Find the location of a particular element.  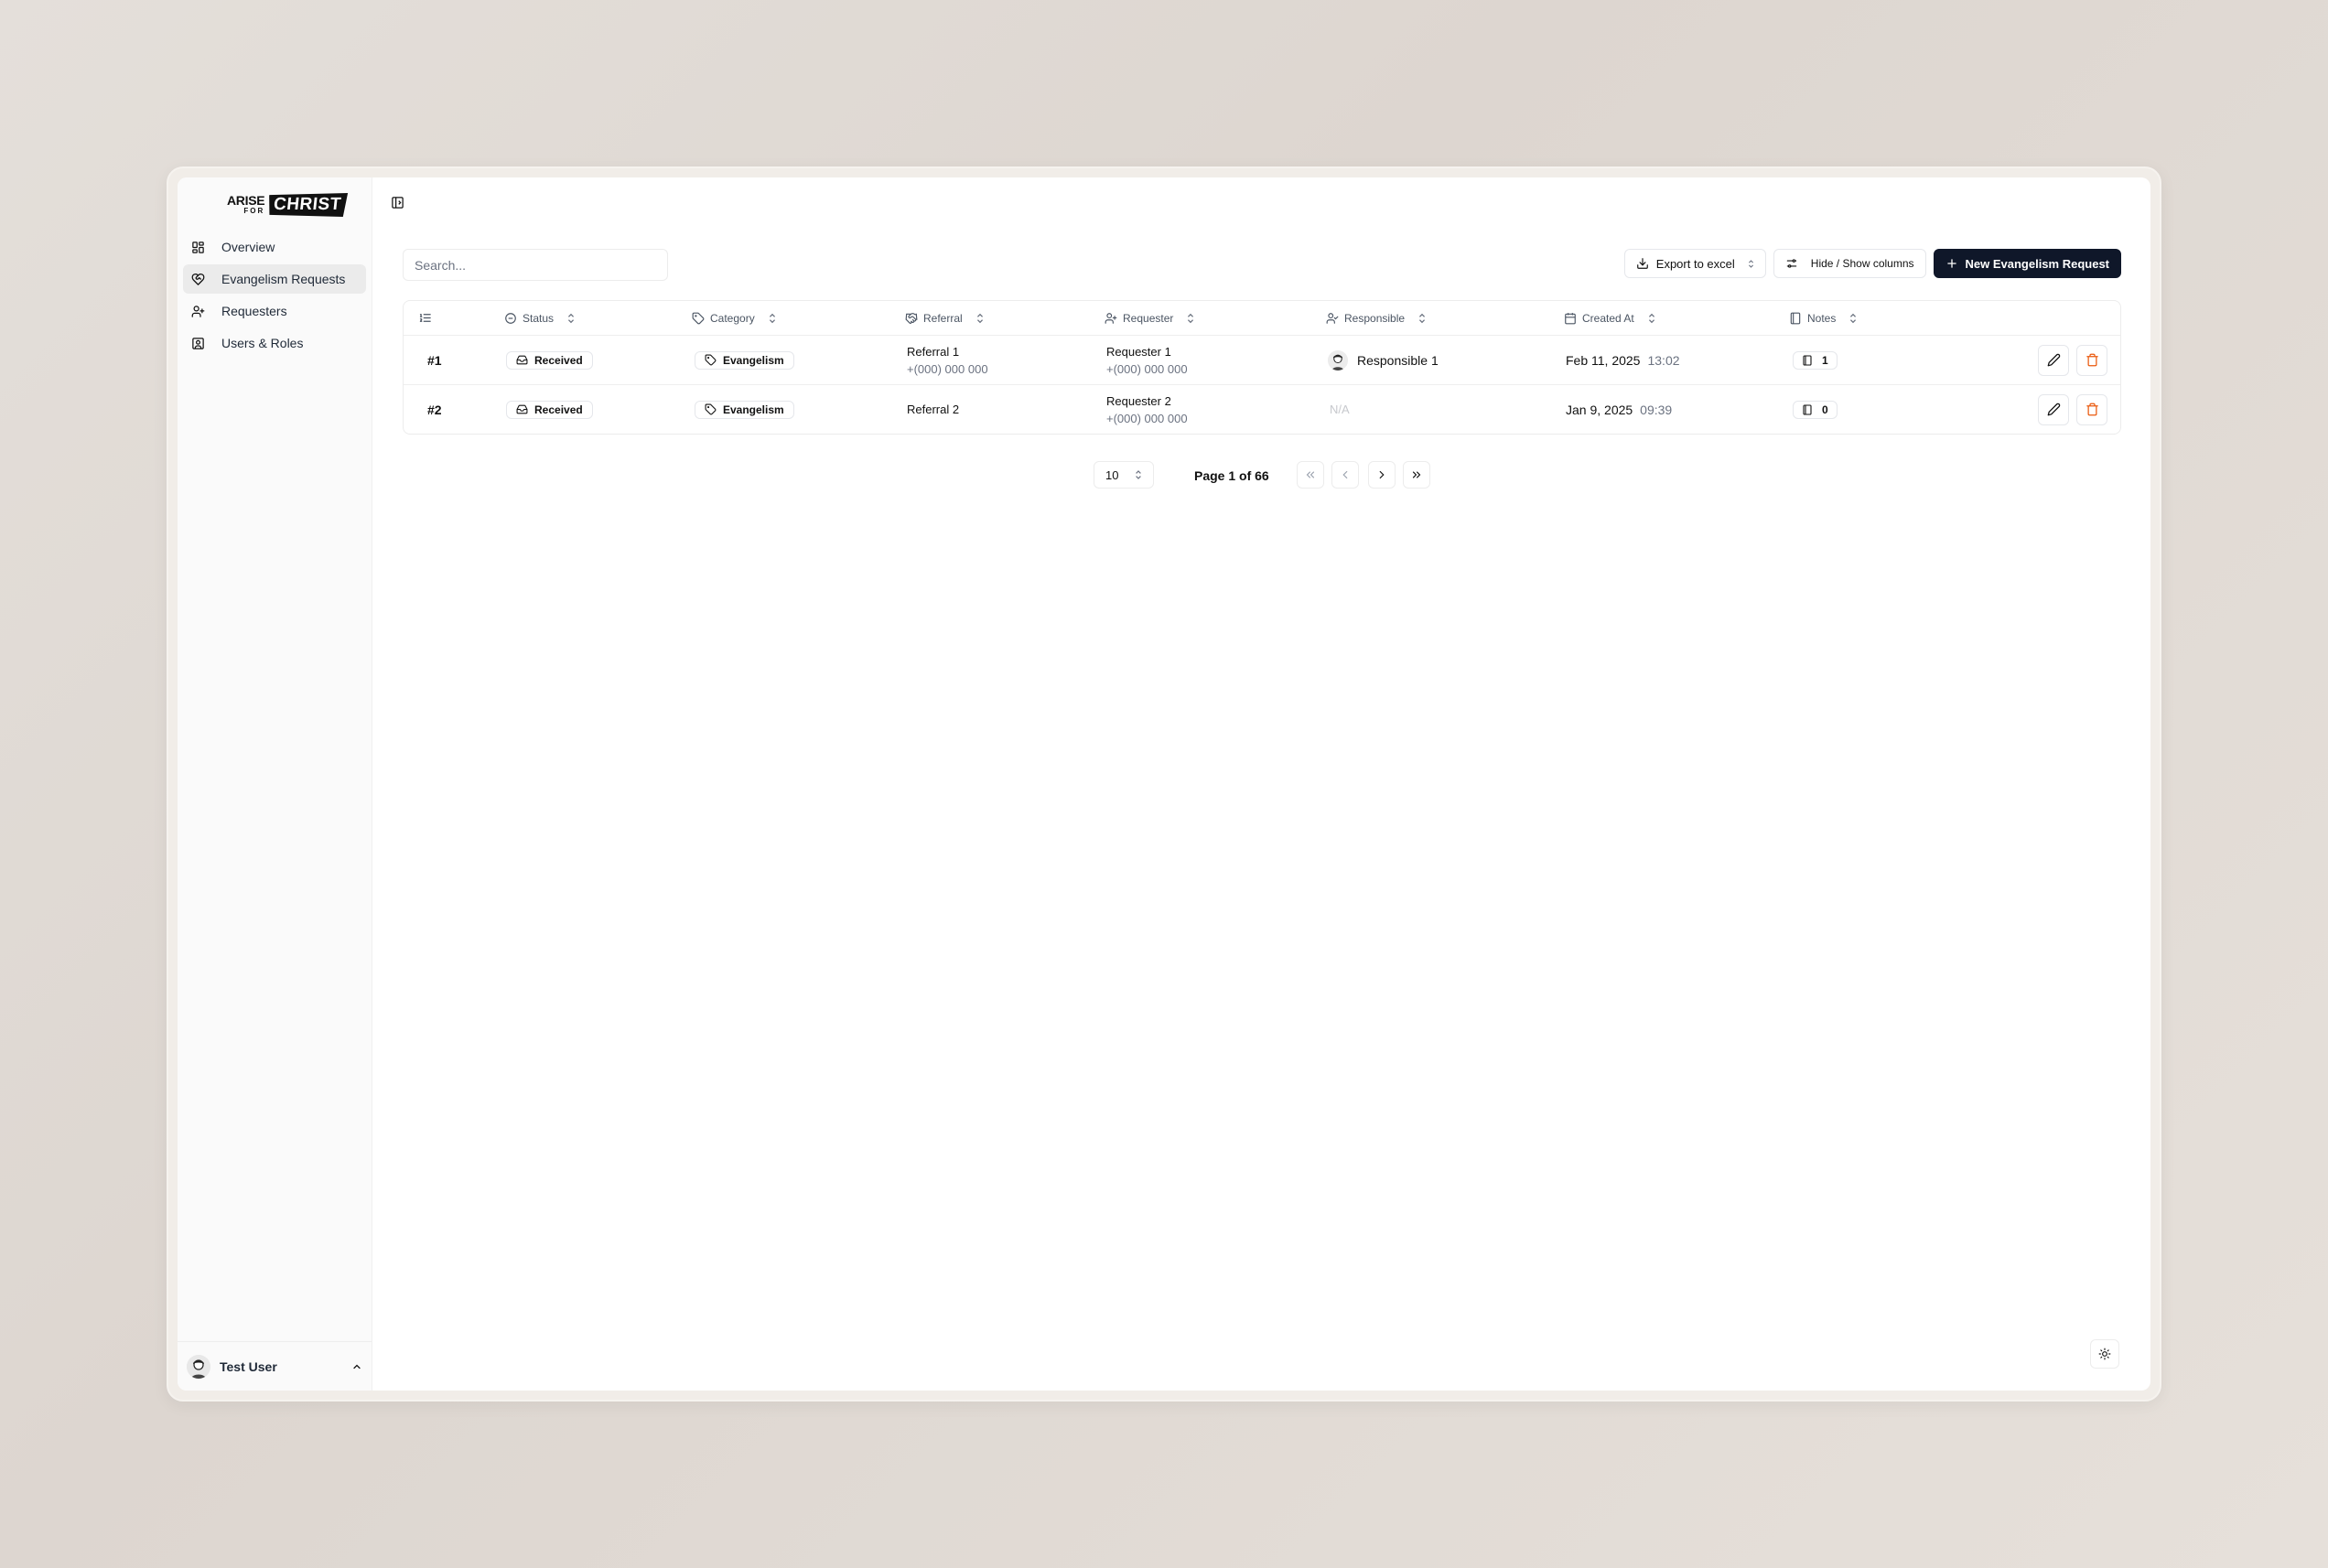

pencil-icon is located at coordinates (2053, 360).